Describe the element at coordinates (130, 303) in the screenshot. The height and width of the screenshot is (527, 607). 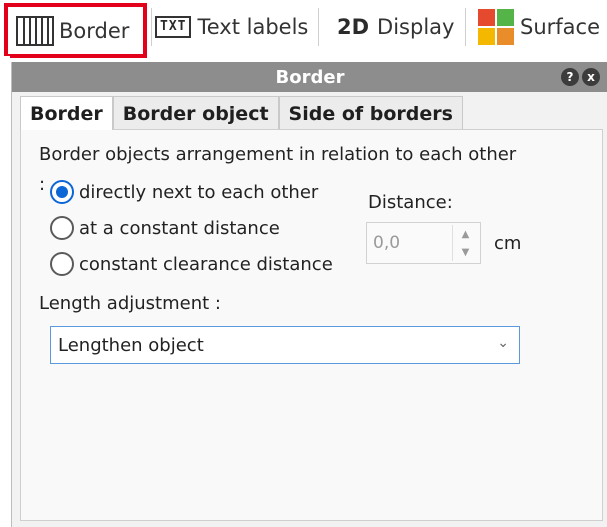
I see `length-adjustment-label: Length adjustment :` at that location.